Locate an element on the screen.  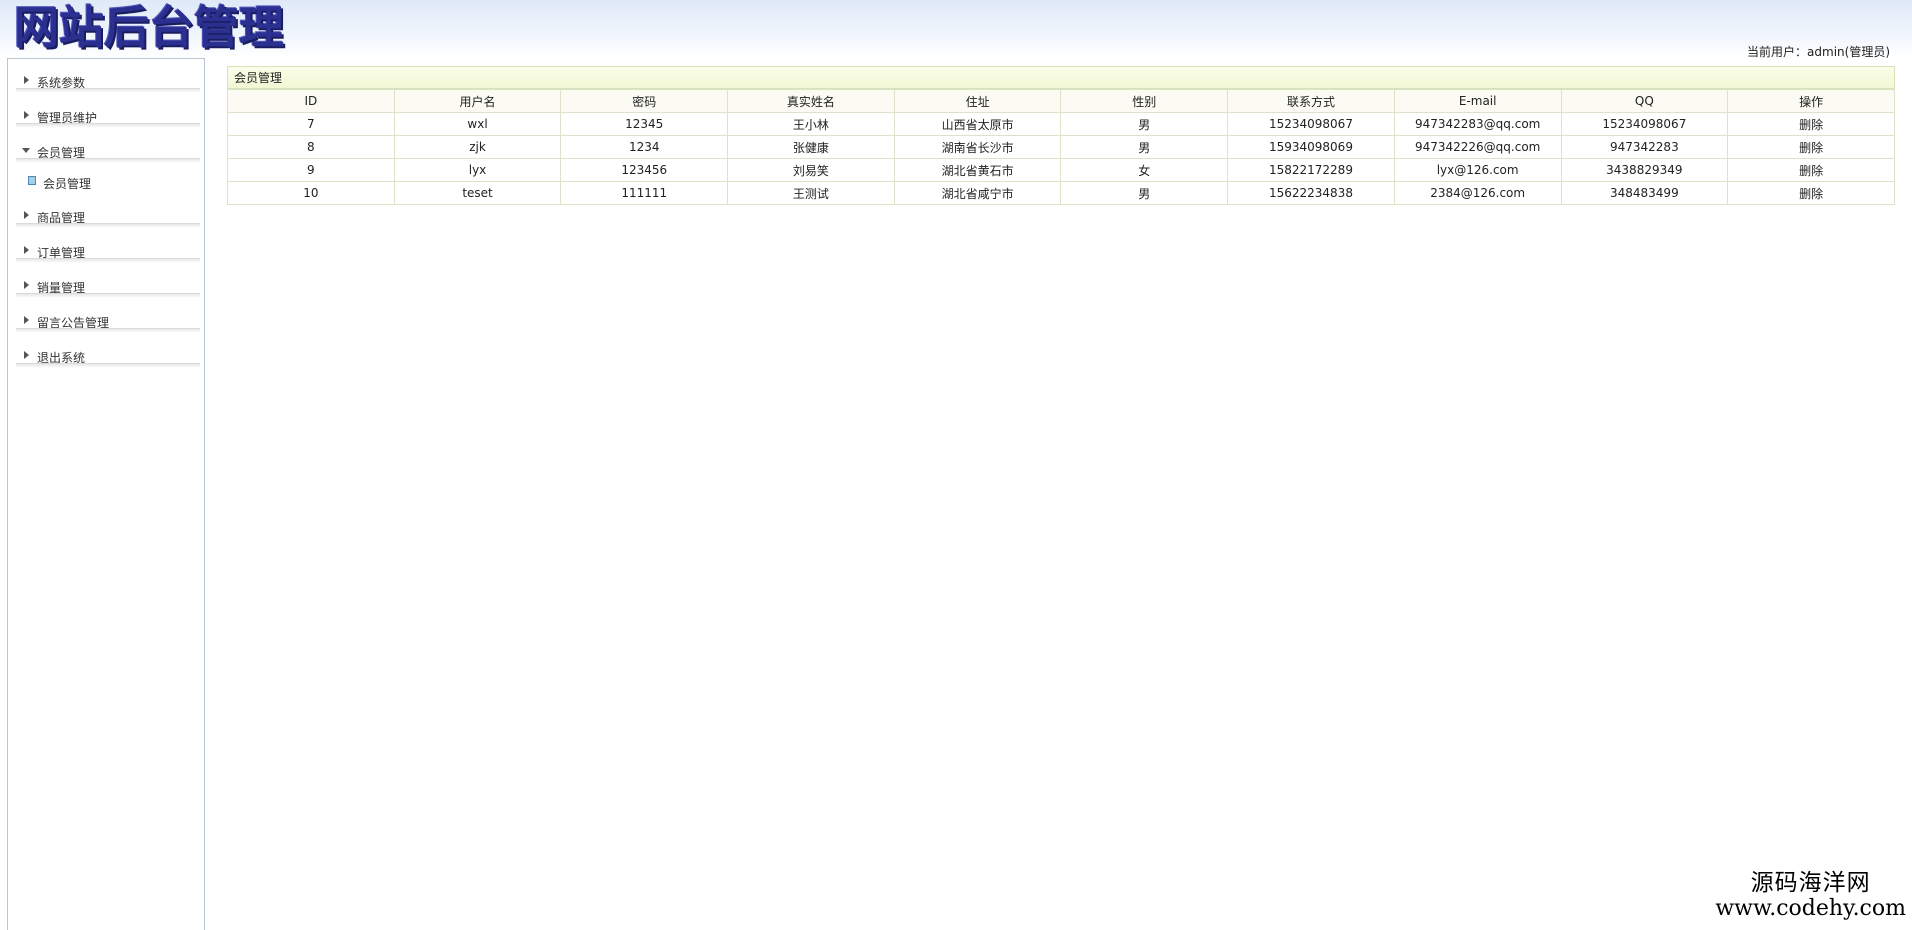
sidebar-item-admin-maintenance: 管理员维护 is located at coordinates (106, 111).